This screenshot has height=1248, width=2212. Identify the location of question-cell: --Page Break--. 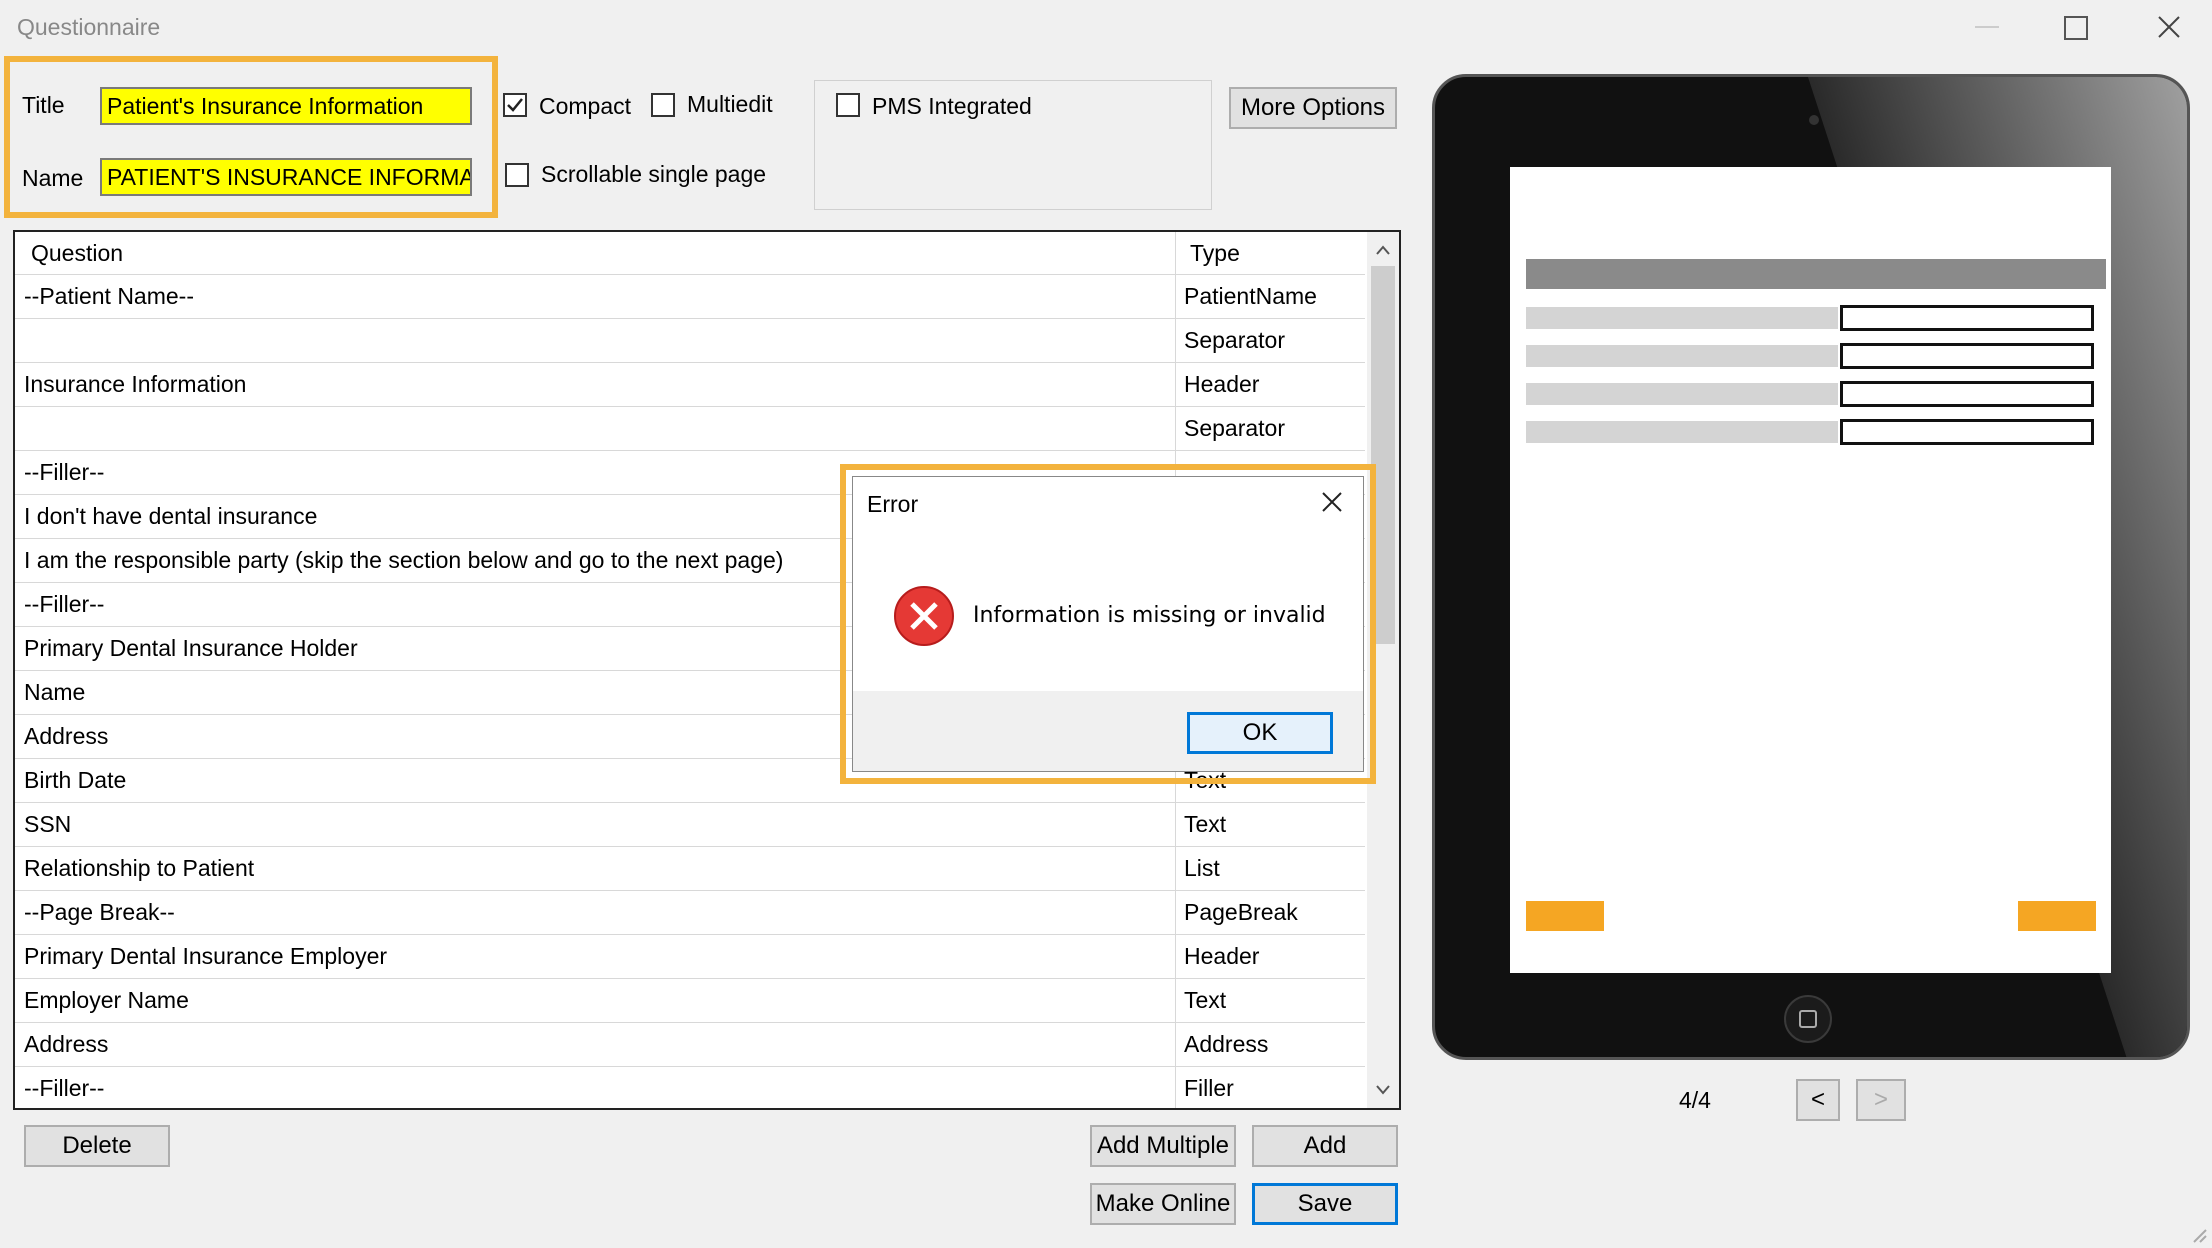
(99, 912).